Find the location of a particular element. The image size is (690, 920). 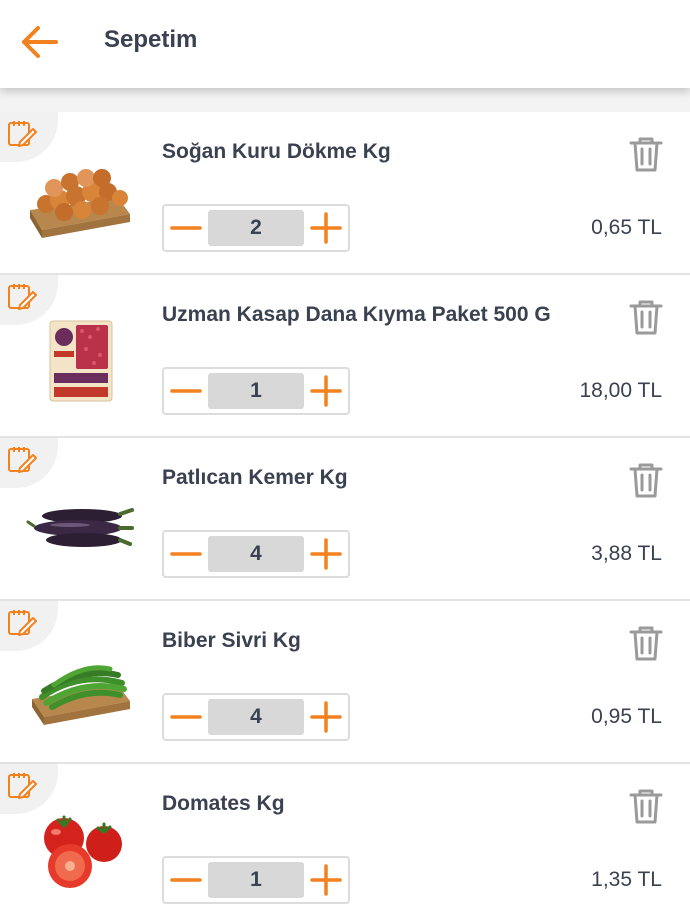

quantity-stepper: 2 is located at coordinates (256, 228).